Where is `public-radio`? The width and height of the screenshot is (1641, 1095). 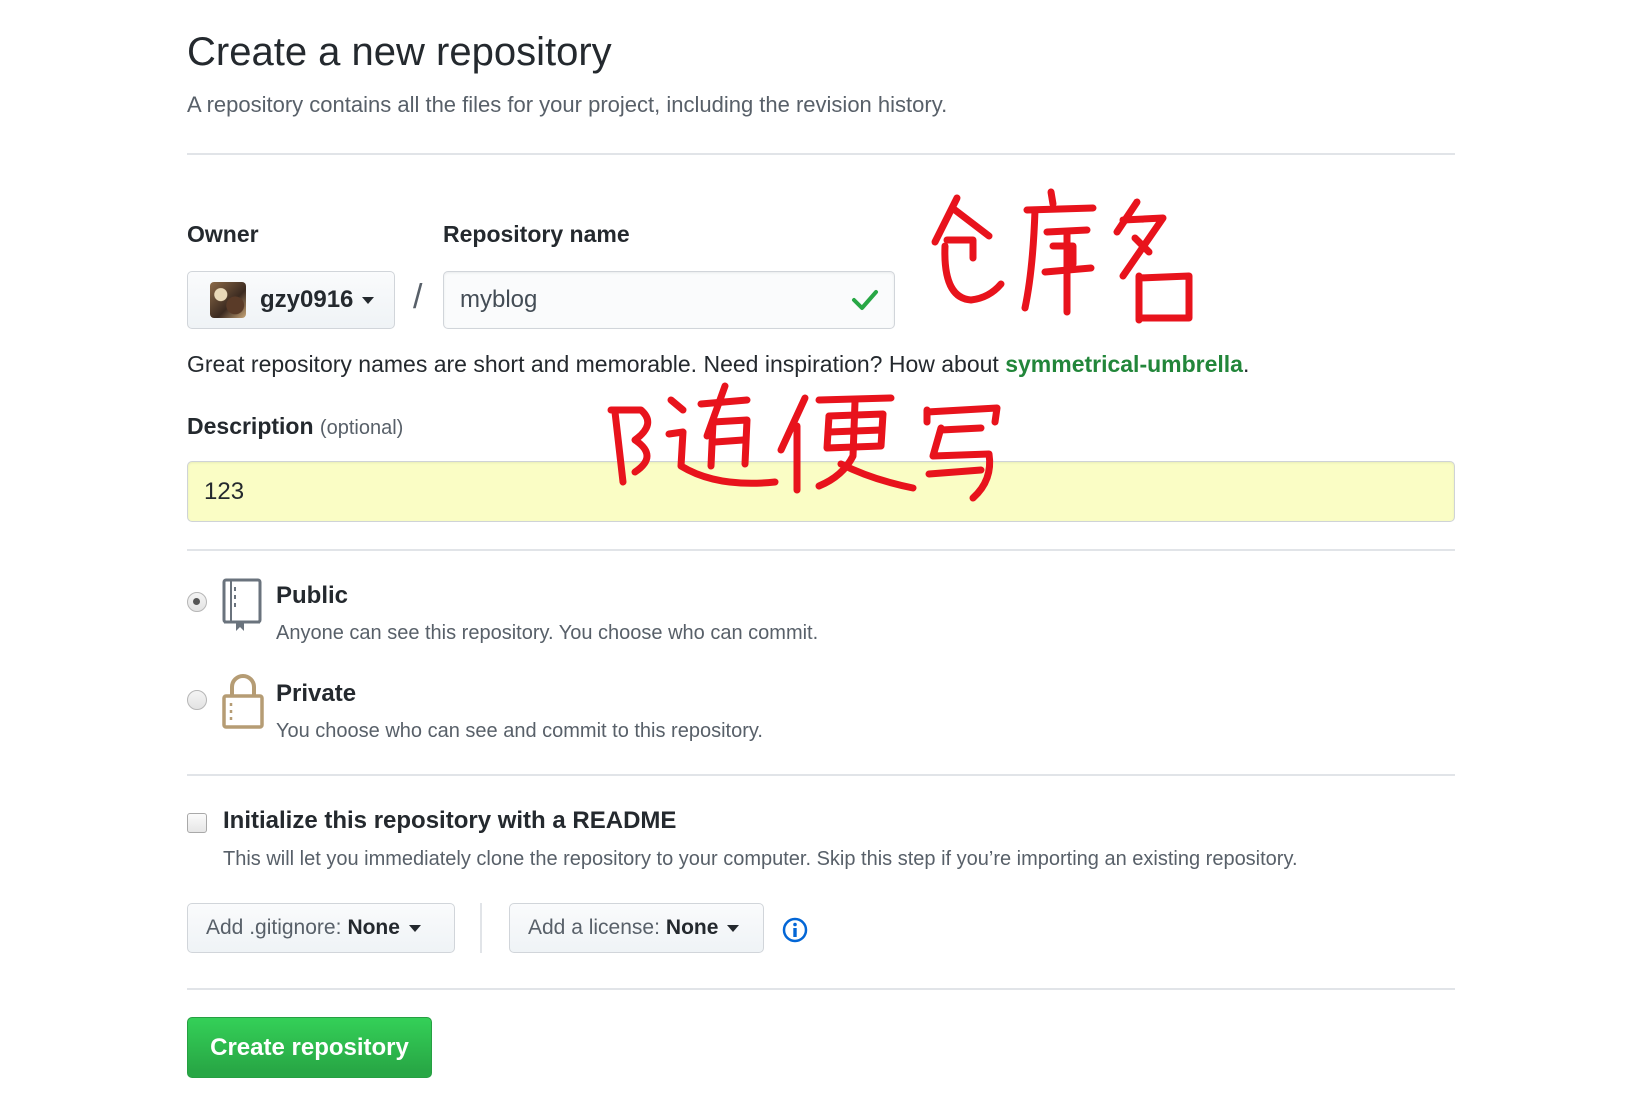
public-radio is located at coordinates (197, 602).